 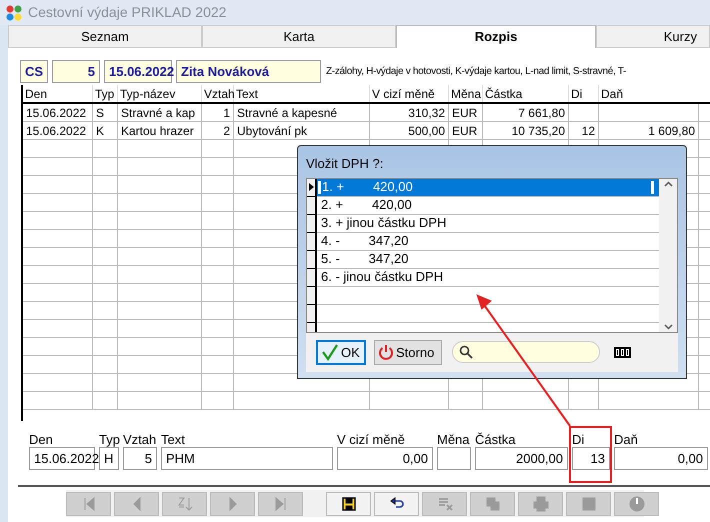 I want to click on save-icon, so click(x=349, y=503).